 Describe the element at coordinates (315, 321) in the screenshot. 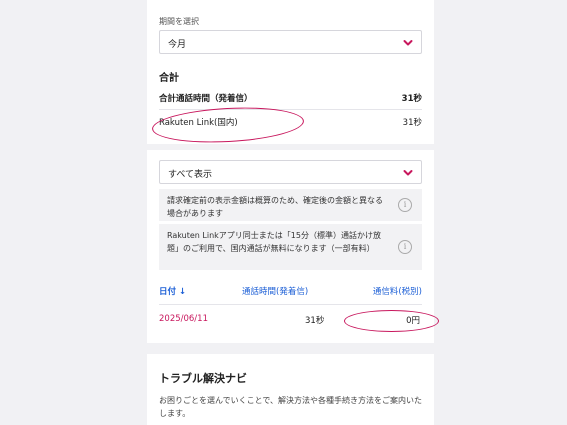

I see `row-duration: 31秒` at that location.